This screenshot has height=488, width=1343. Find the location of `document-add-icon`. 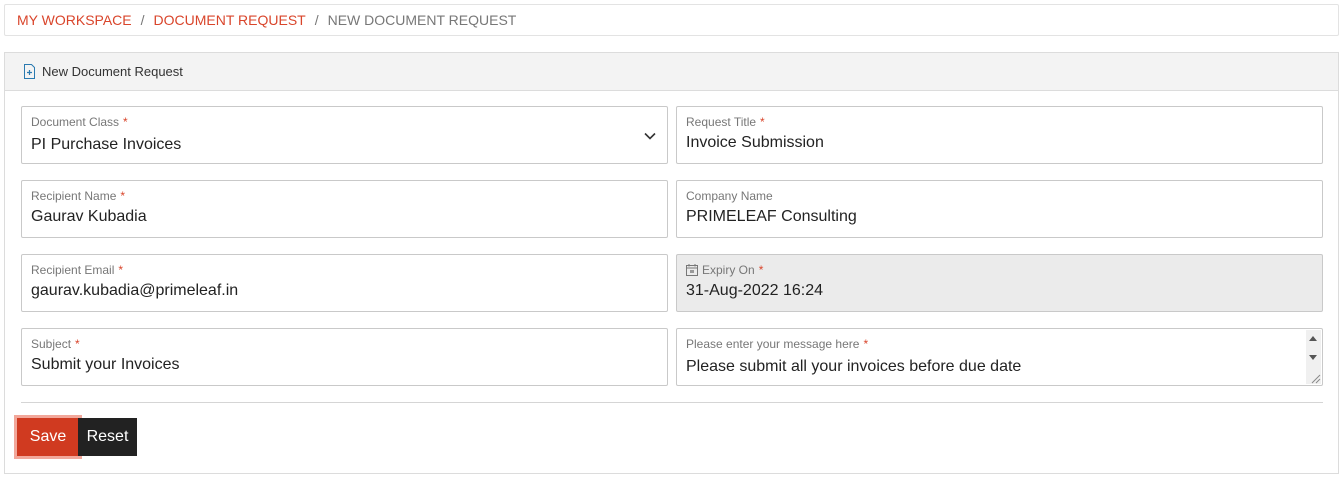

document-add-icon is located at coordinates (29, 71).